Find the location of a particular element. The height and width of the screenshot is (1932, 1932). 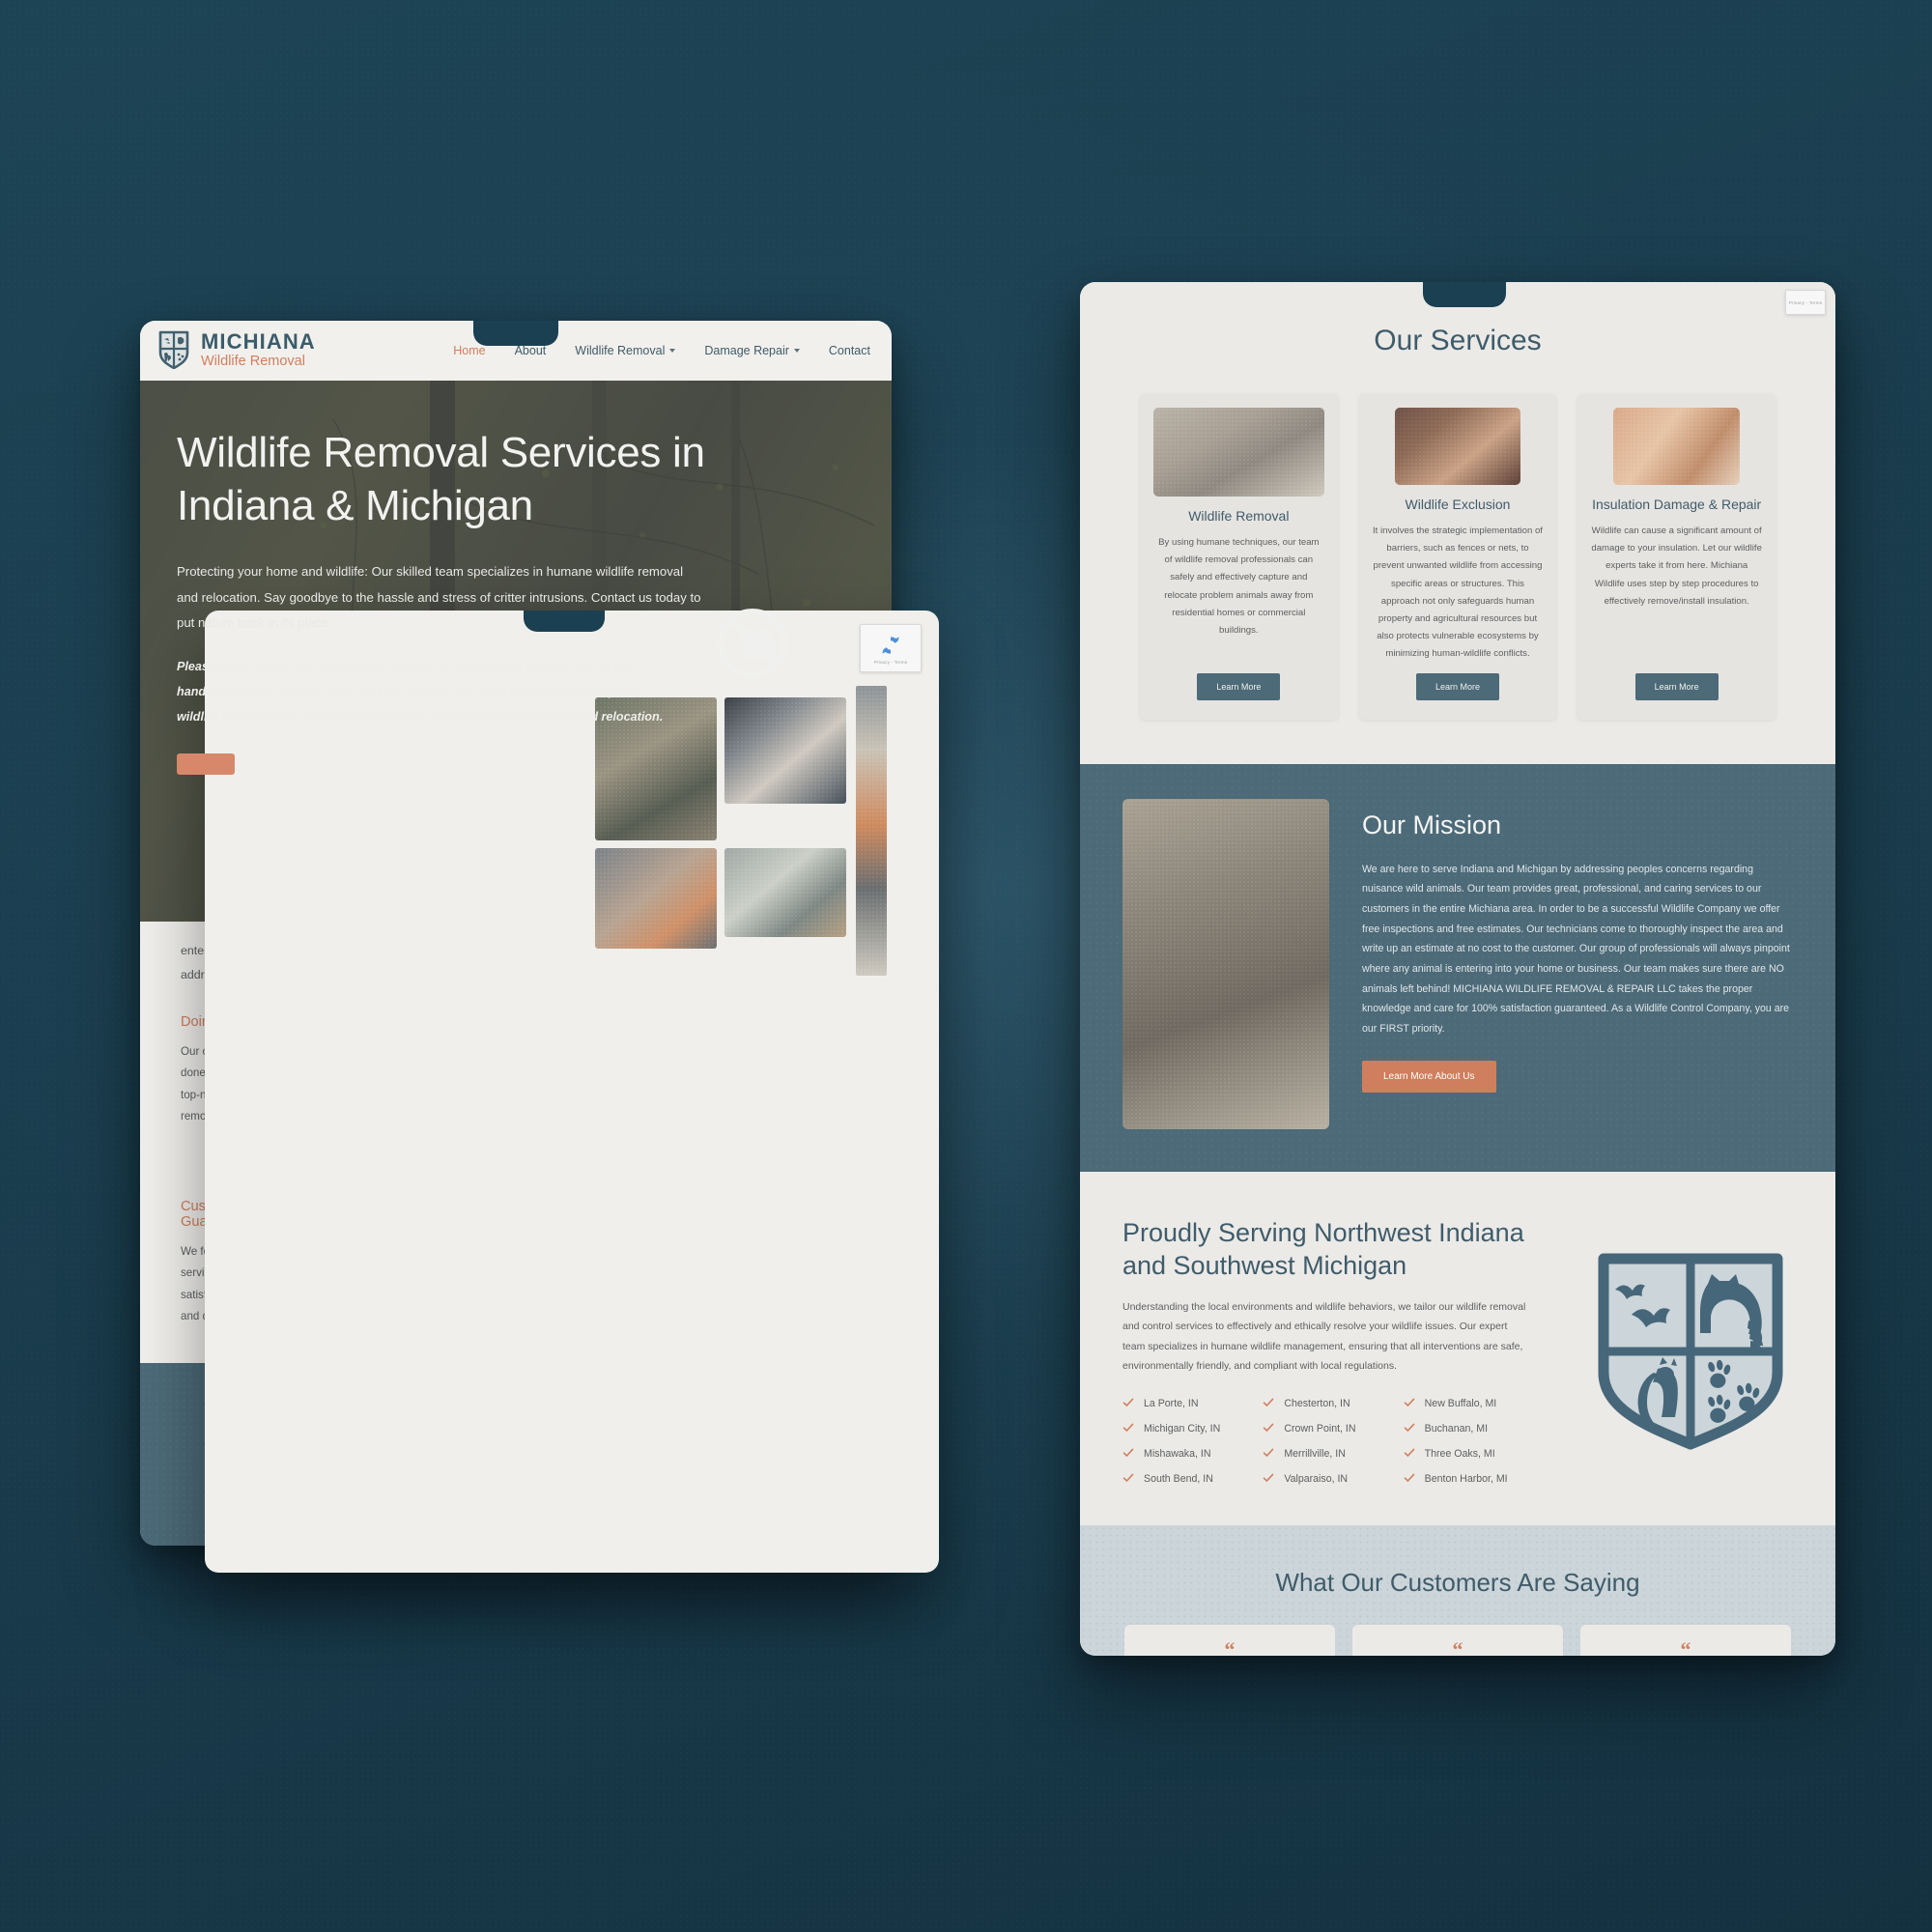

testimonial-card-grid: “ “ “ is located at coordinates (1457, 1627).